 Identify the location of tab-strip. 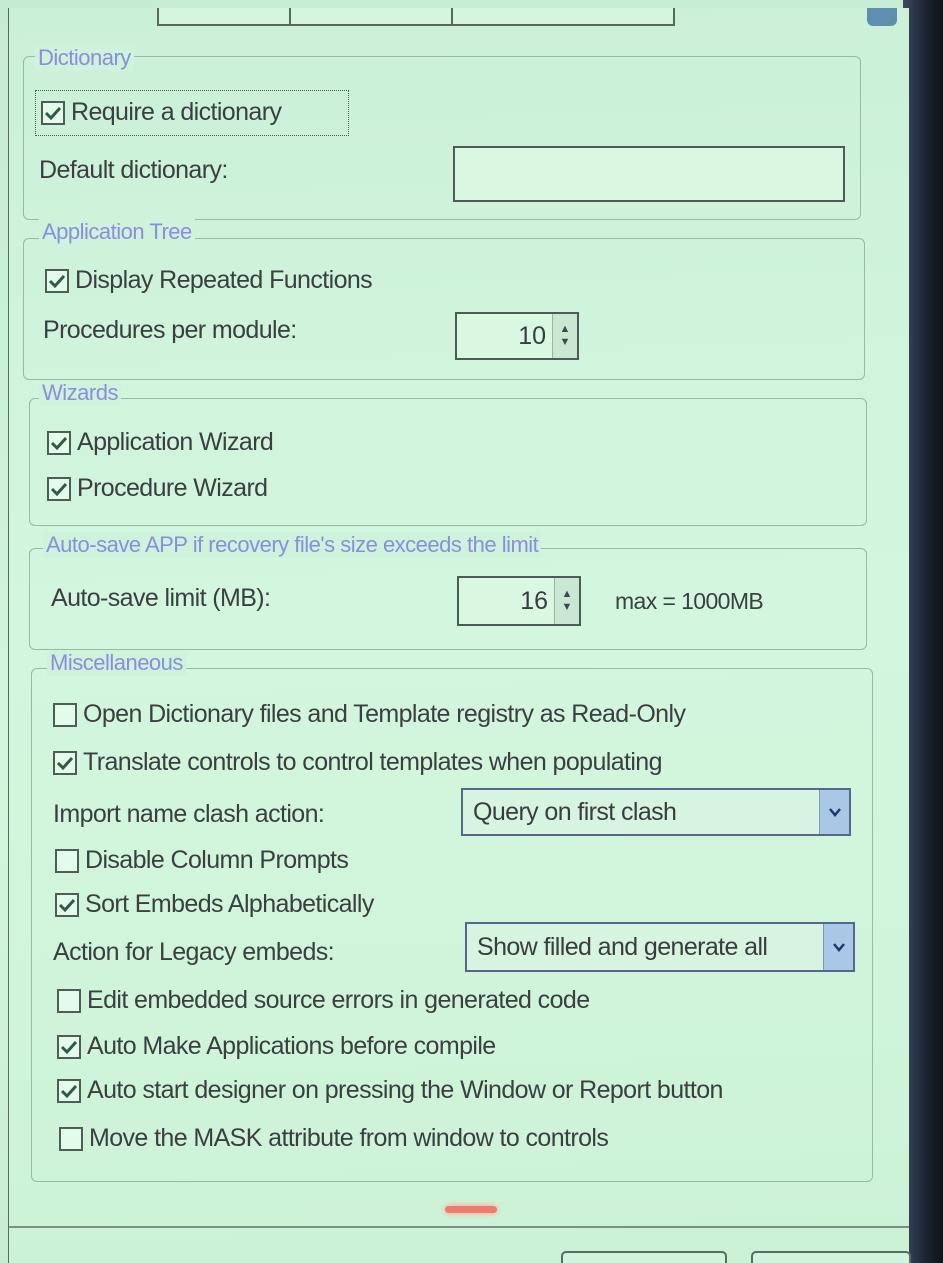
(459, 17).